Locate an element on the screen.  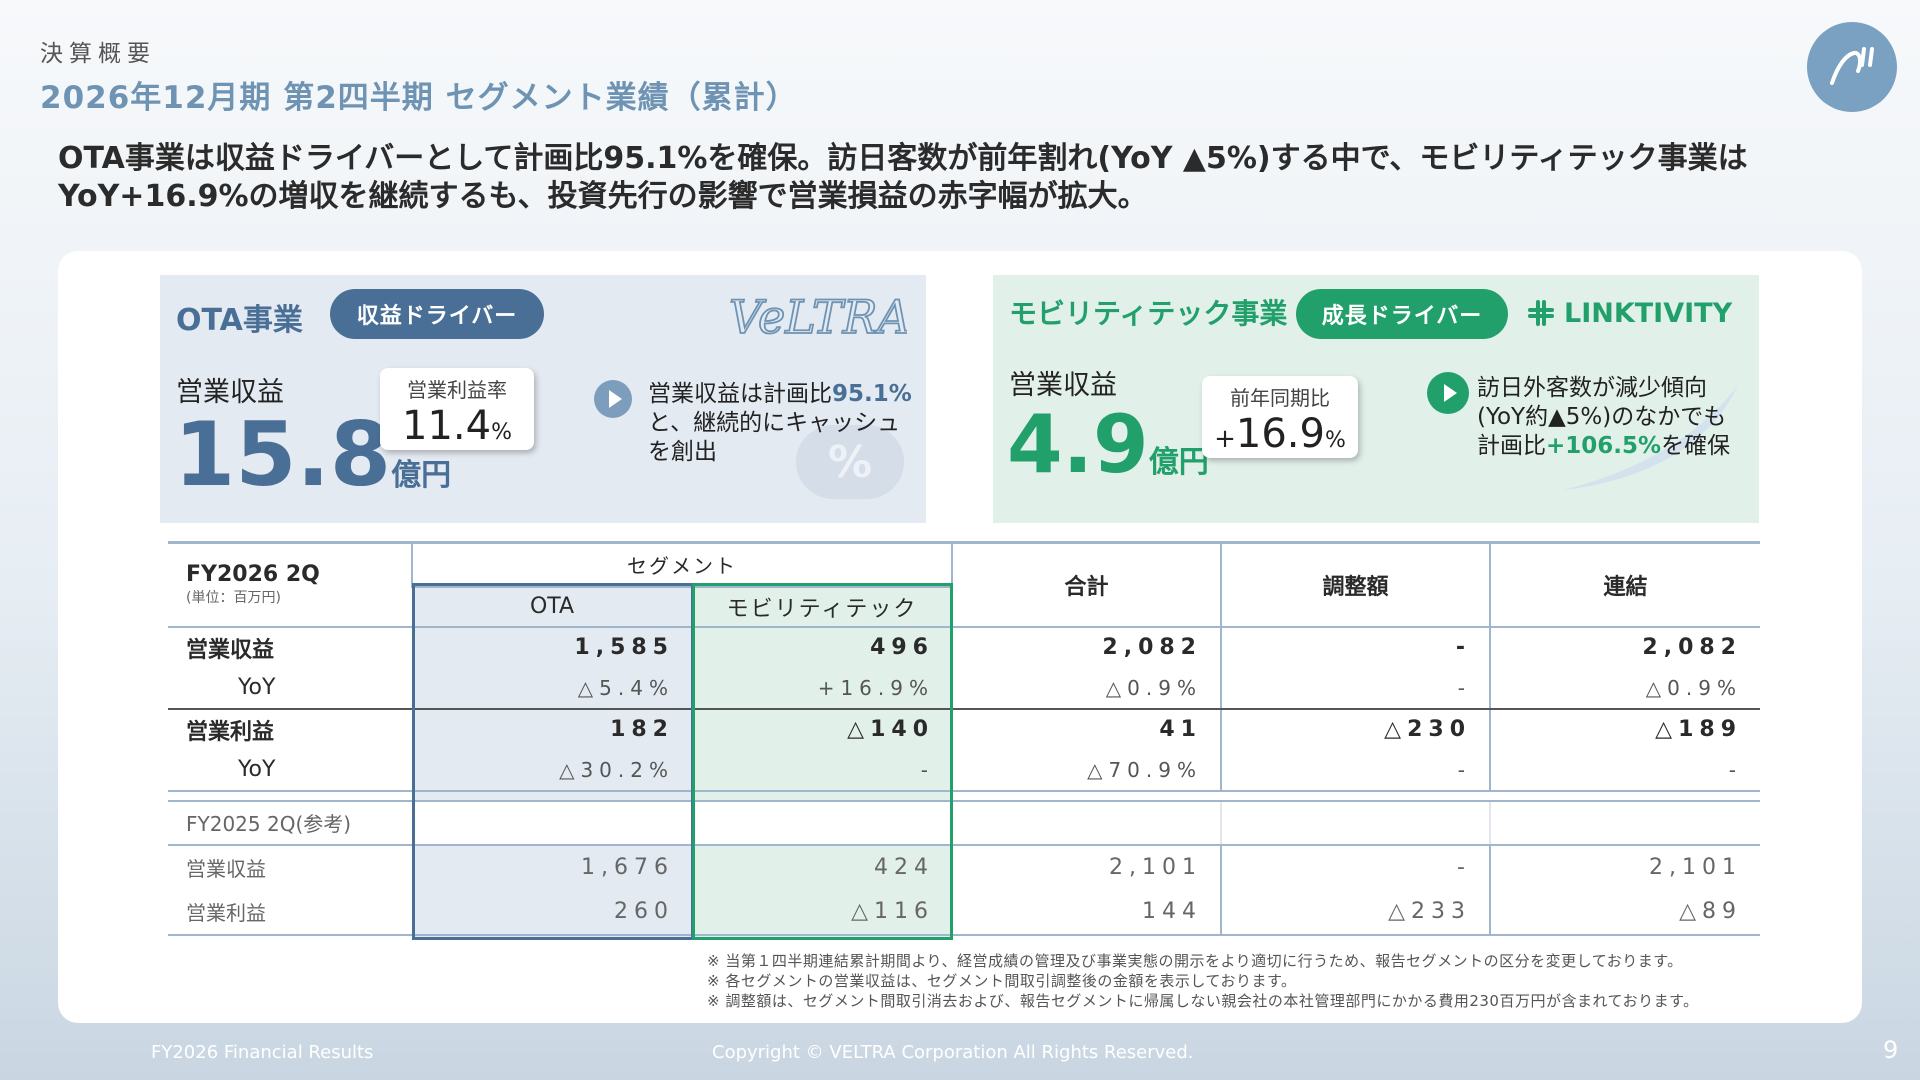
mobility-note-line-3: 計画比+106.5%を確保 is located at coordinates (1617, 446).